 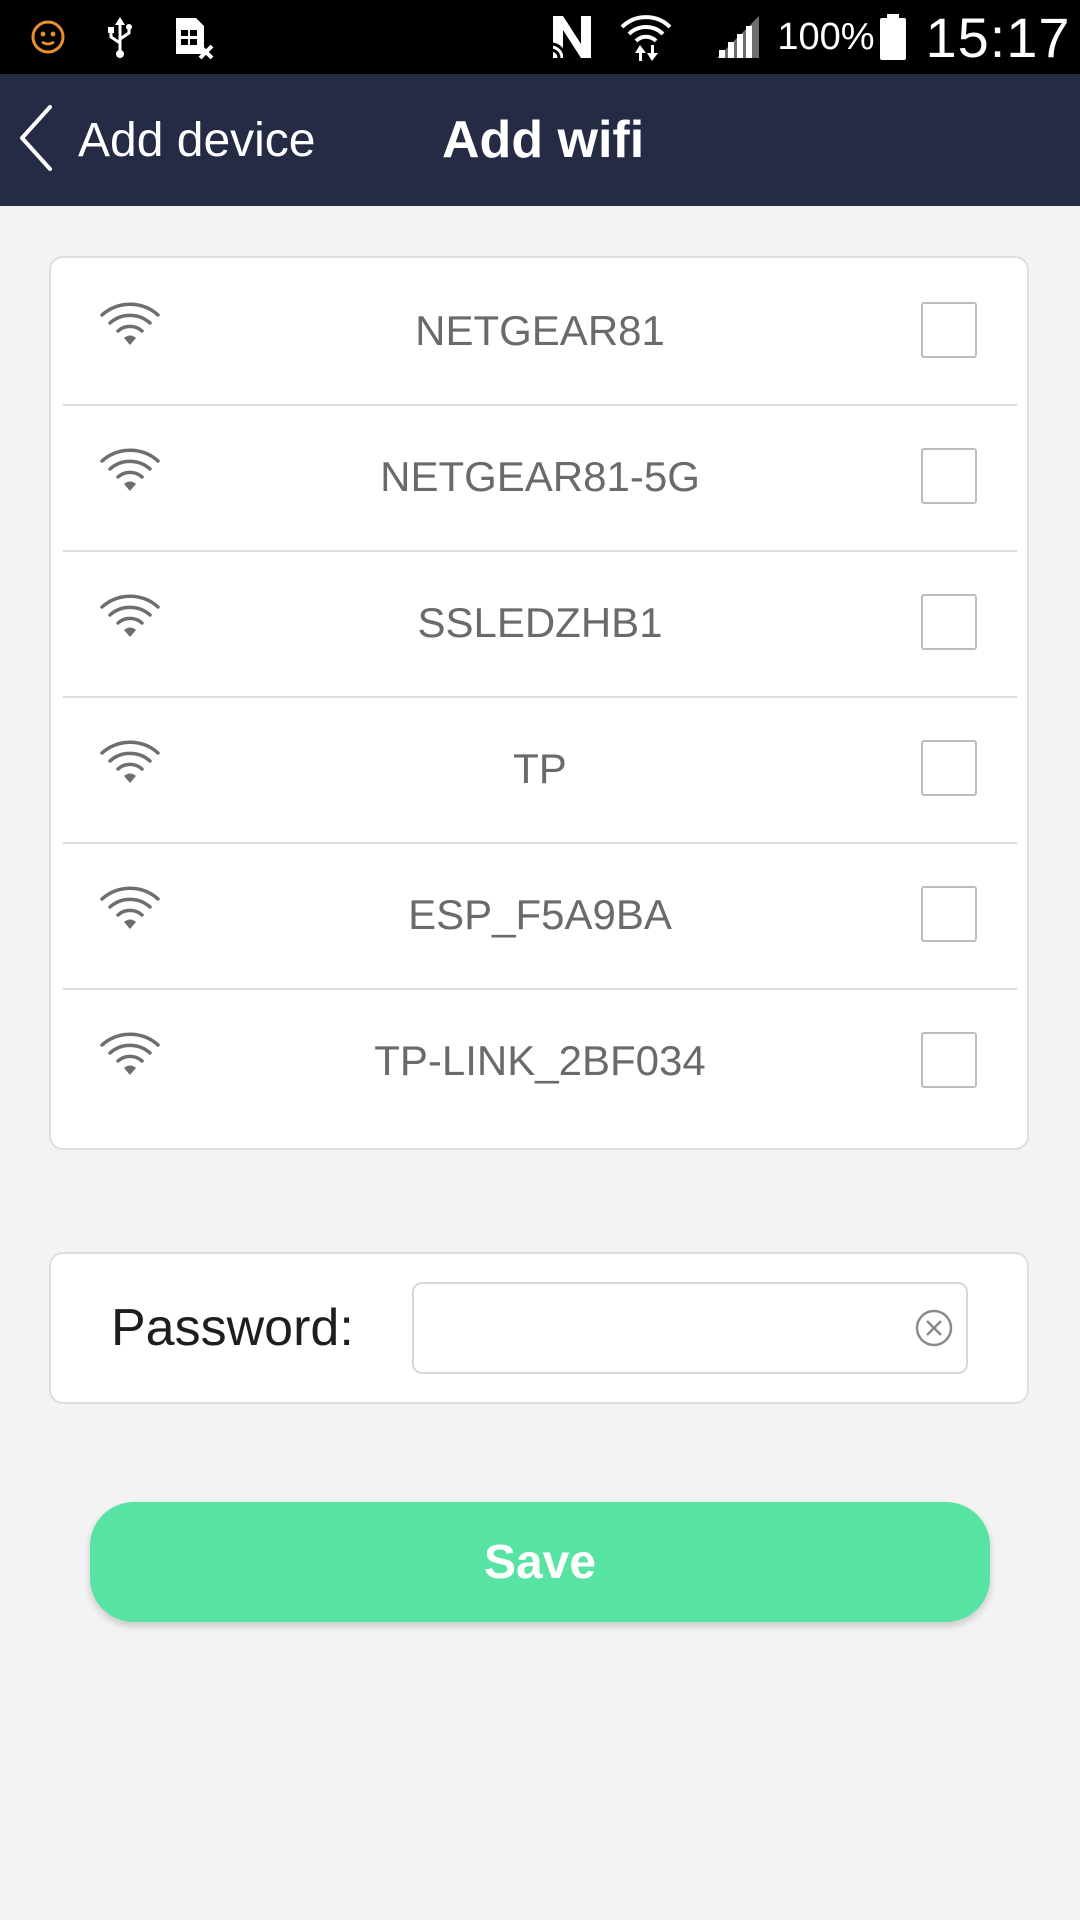 What do you see at coordinates (193, 37) in the screenshot?
I see `no-sim-icon` at bounding box center [193, 37].